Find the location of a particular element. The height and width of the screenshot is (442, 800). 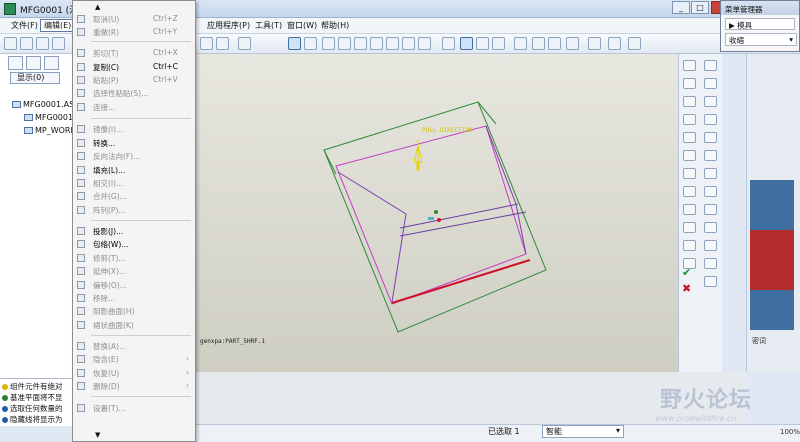

layers-icon is located at coordinates (424, 43).